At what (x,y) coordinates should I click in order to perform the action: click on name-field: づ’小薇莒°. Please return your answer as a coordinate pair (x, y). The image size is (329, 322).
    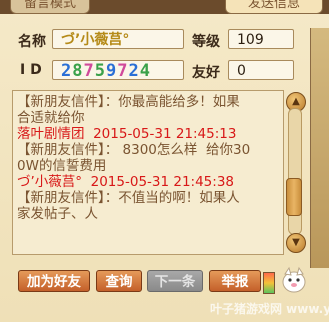
    Looking at the image, I should click on (118, 39).